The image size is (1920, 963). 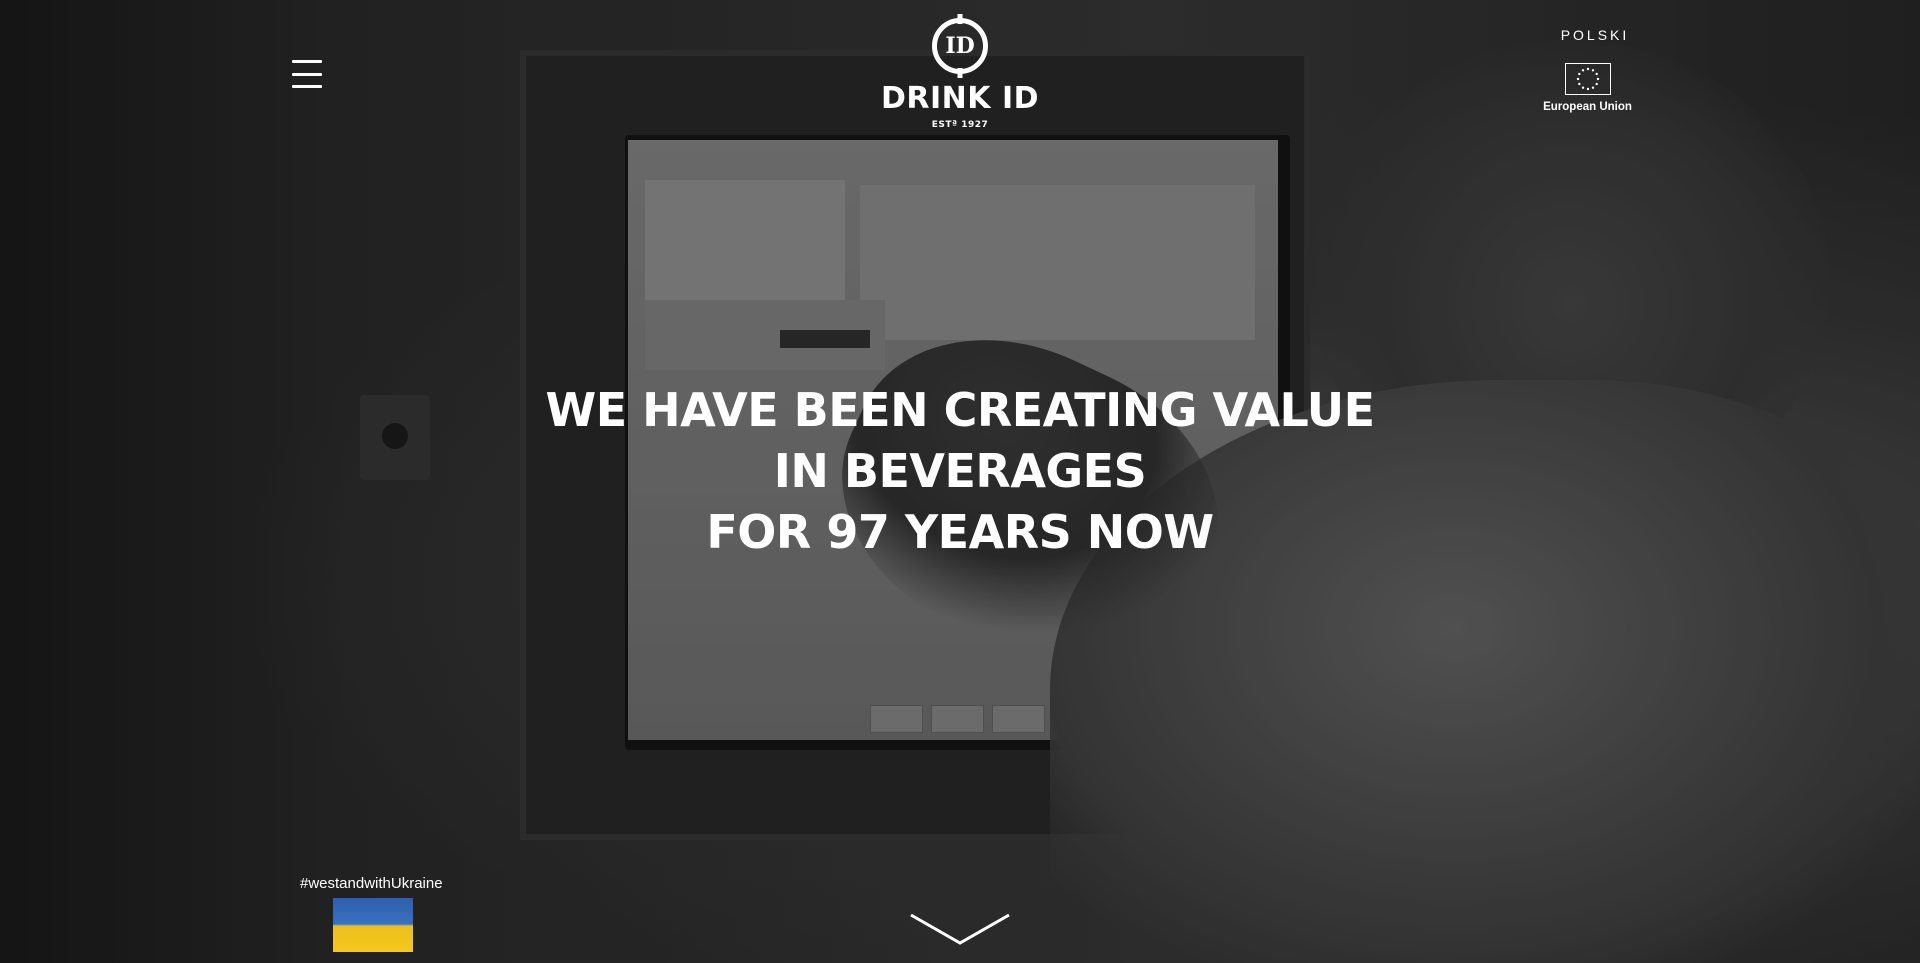 I want to click on eu-badge: European Union, so click(x=1587, y=88).